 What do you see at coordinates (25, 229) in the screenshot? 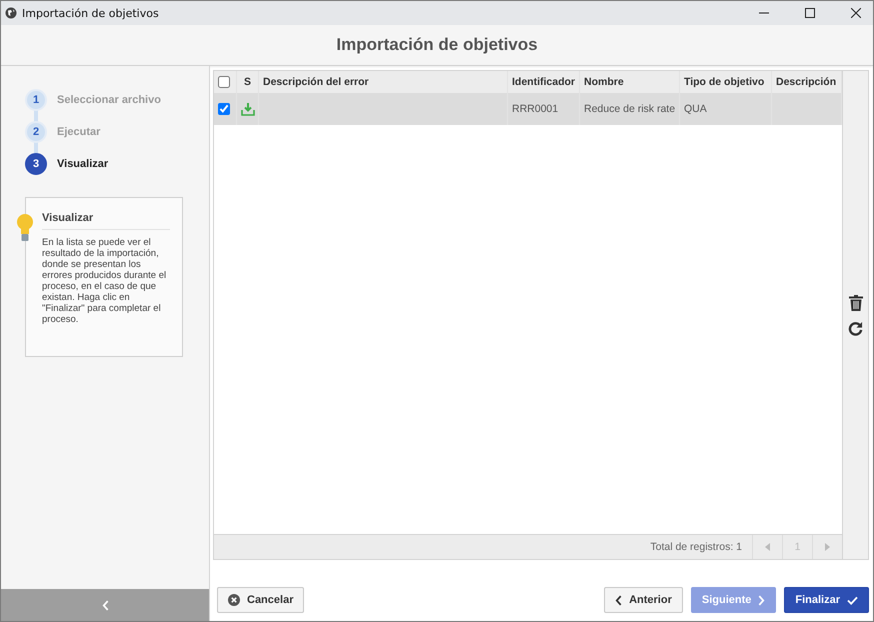
I see `lightbulb-icon` at bounding box center [25, 229].